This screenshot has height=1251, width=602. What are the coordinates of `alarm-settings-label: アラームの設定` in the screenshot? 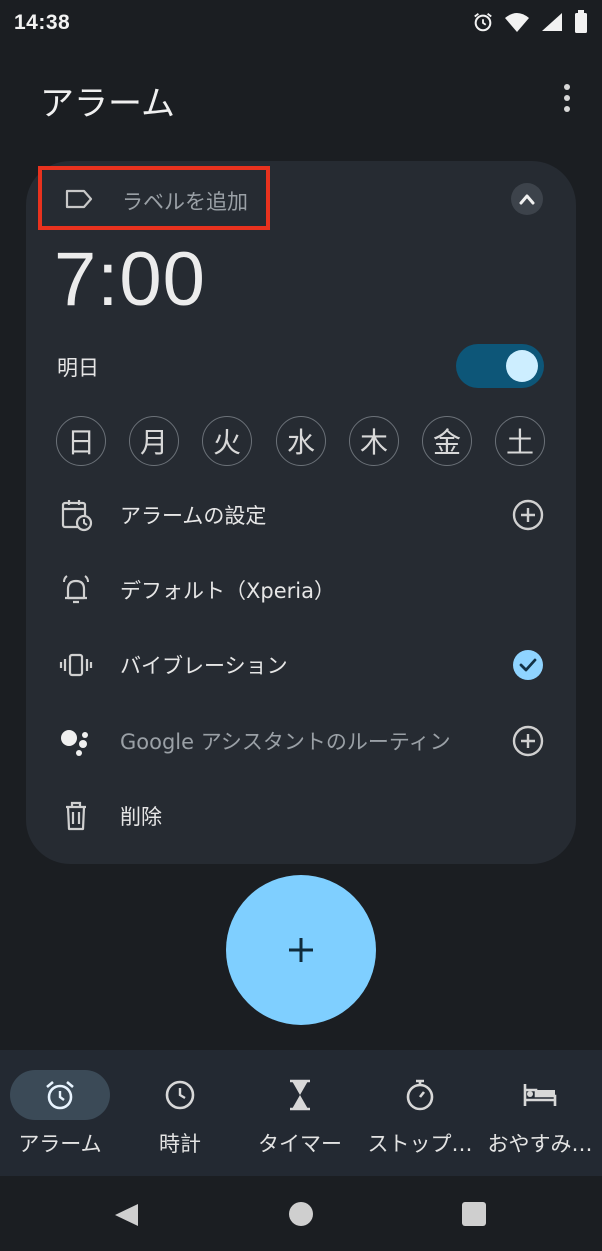 It's located at (193, 516).